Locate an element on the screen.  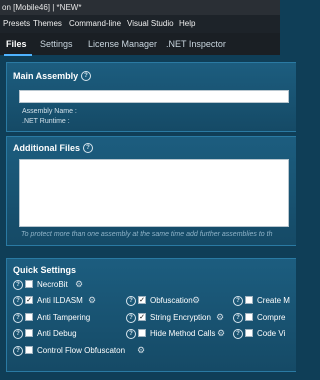
main-assembly-title: Main Assembly is located at coordinates (46, 76).